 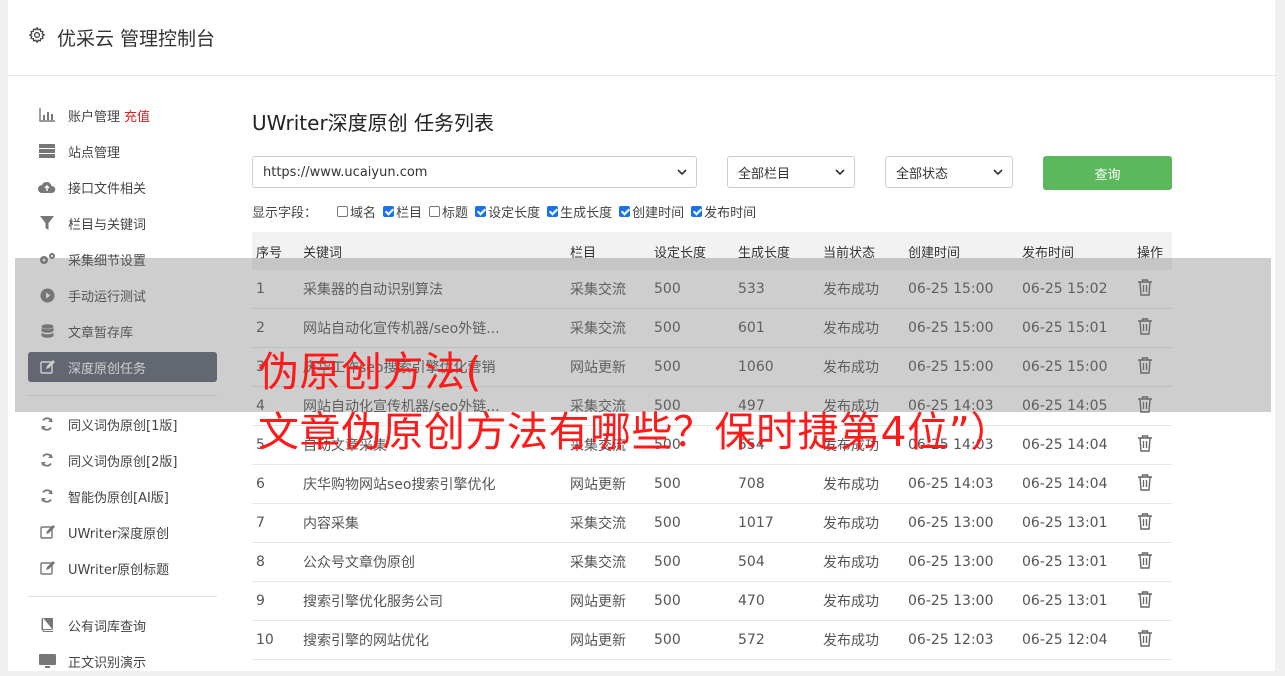 What do you see at coordinates (122, 115) in the screenshot?
I see `sidebar-item-account: 账户管理 充值` at bounding box center [122, 115].